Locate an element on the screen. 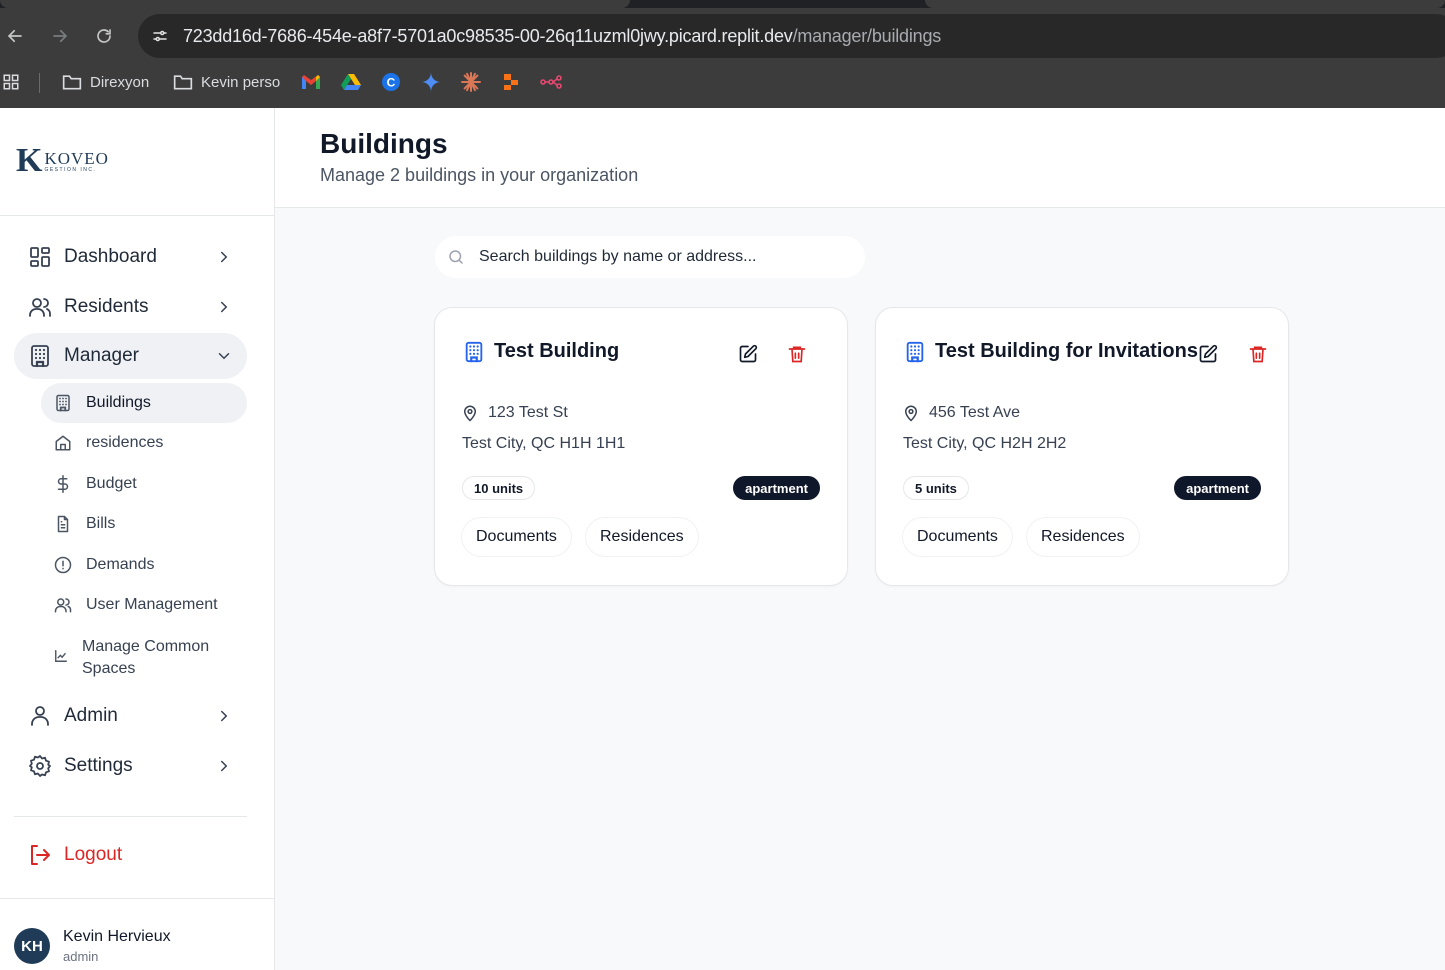 The width and height of the screenshot is (1445, 970). logo-k-mark: K is located at coordinates (29, 160).